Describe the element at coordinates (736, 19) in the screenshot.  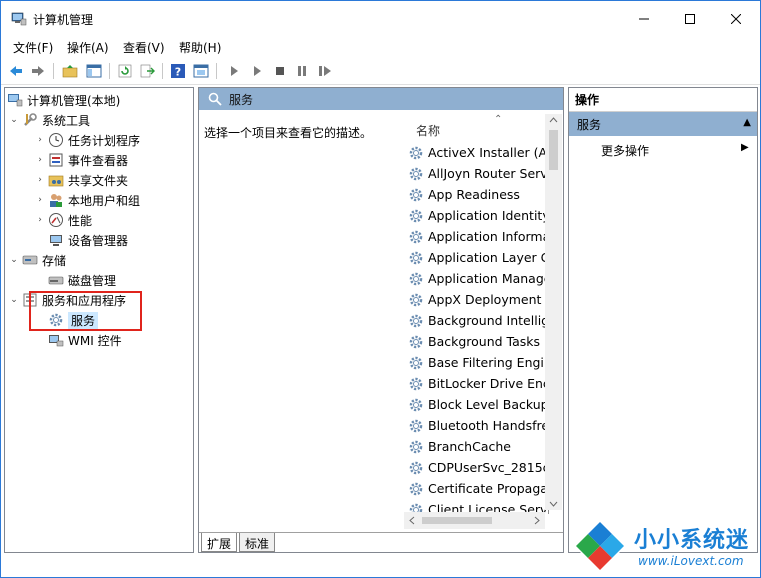
I see `close-button` at that location.